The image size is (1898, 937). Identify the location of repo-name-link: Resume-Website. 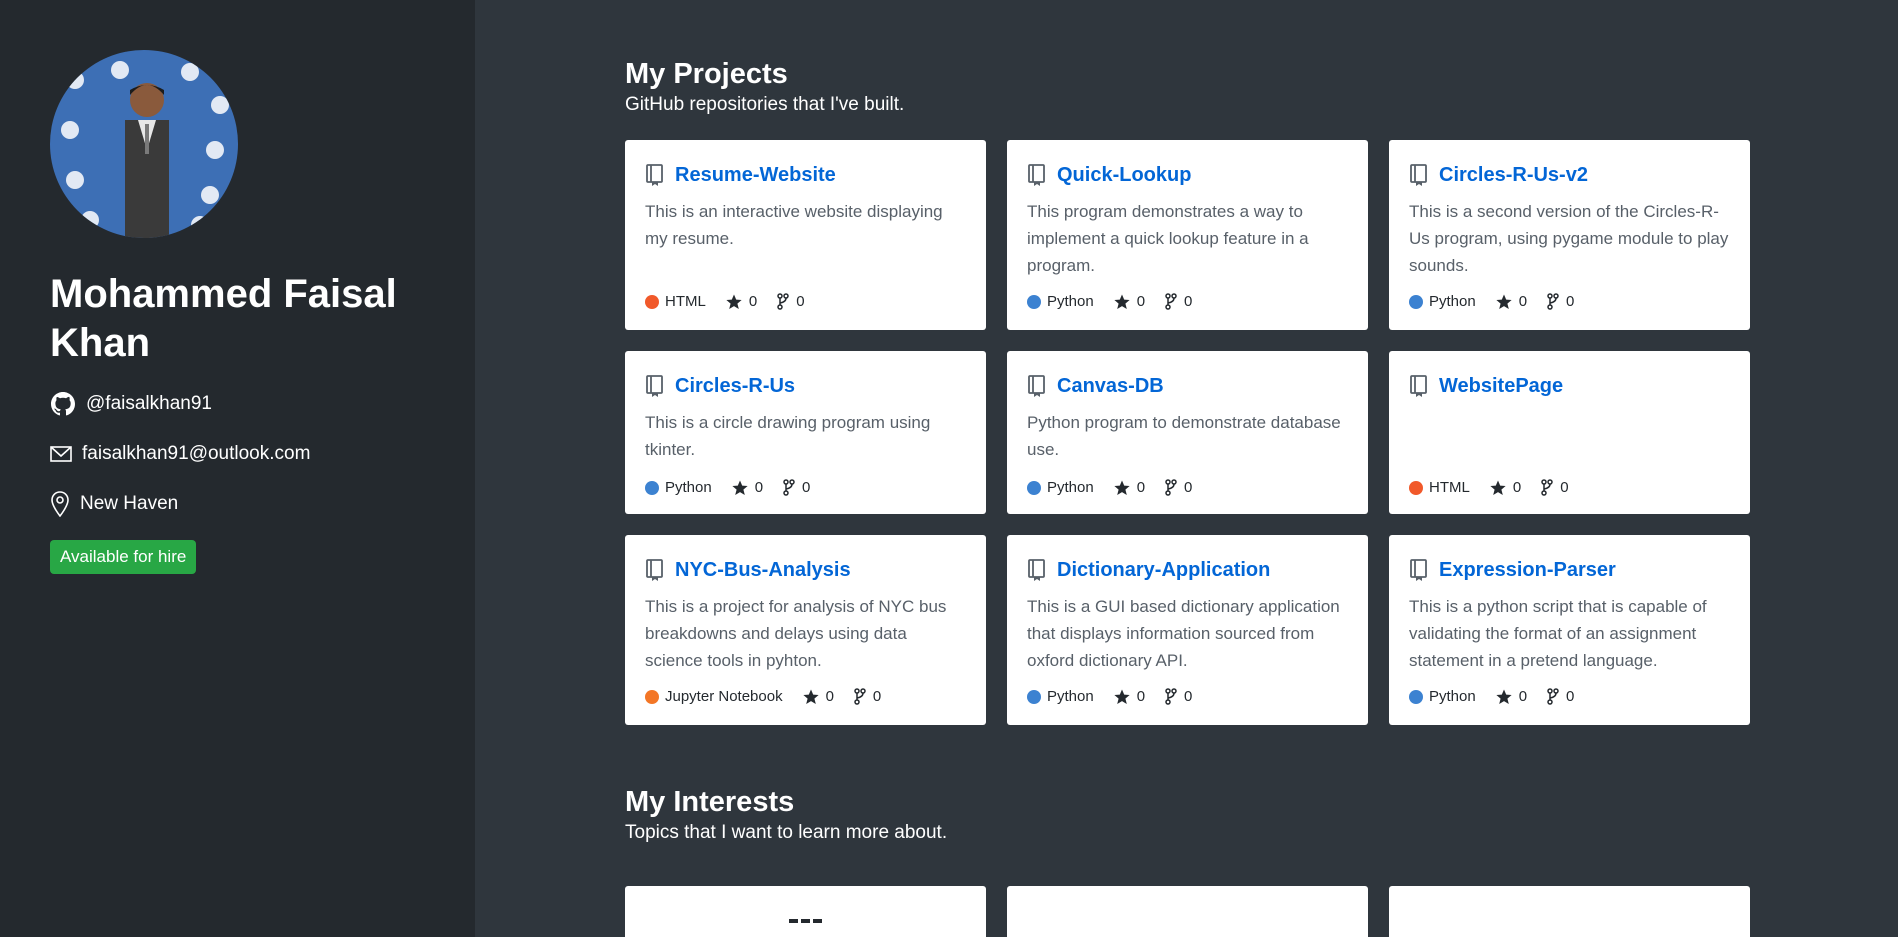
(755, 175).